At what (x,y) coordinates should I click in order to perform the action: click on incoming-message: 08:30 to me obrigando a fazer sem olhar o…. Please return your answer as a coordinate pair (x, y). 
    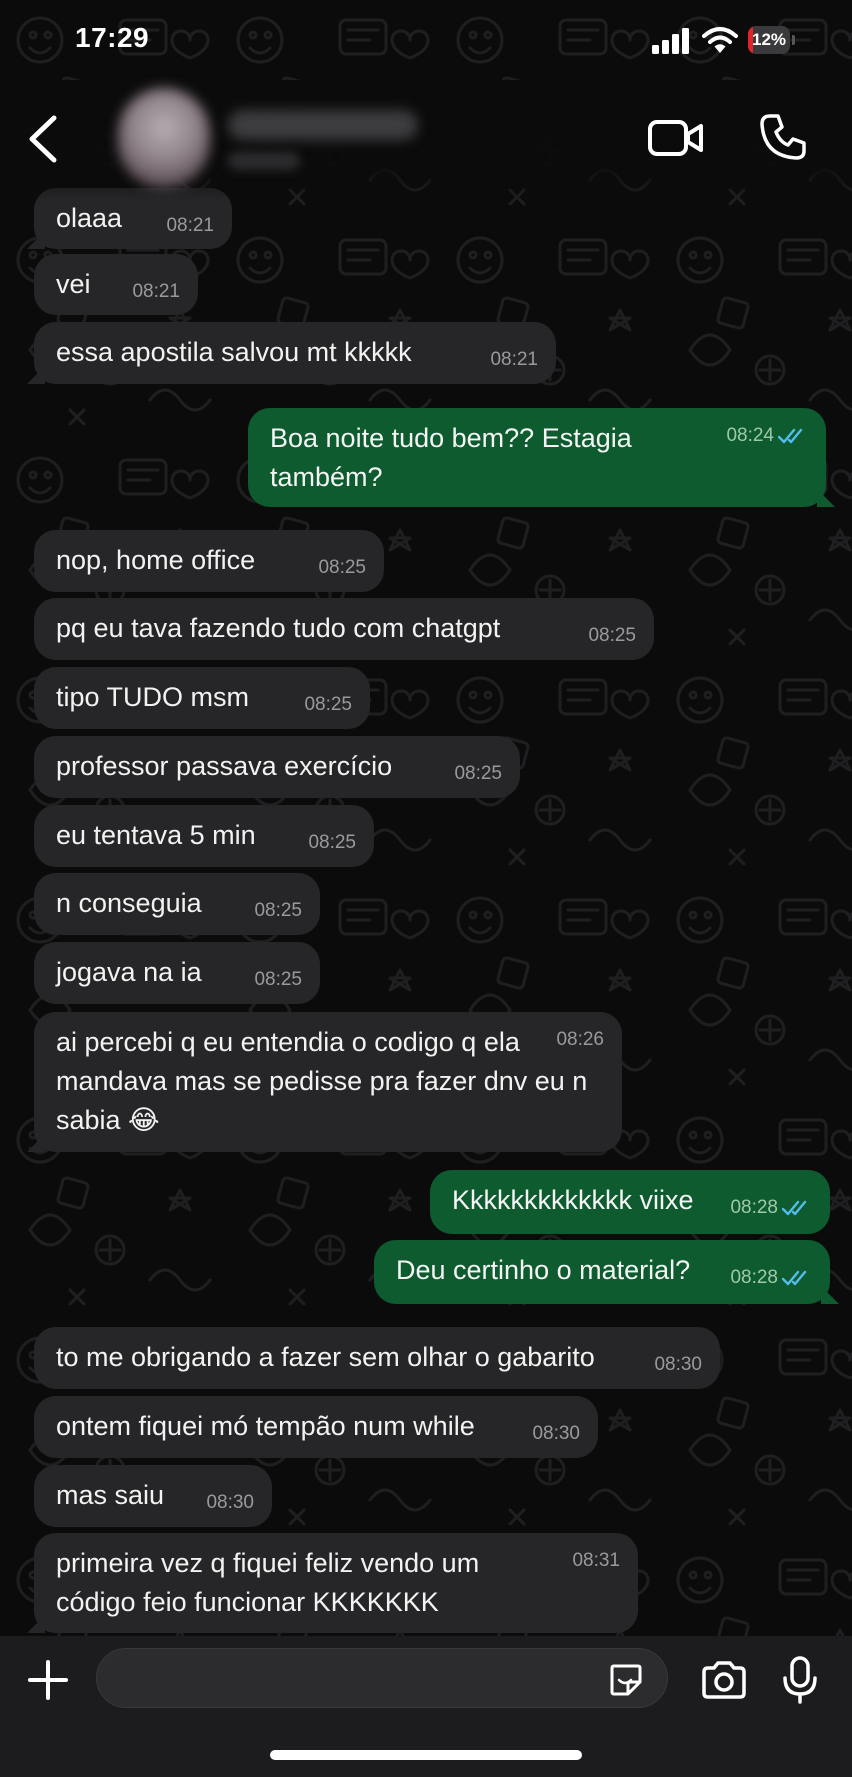
    Looking at the image, I should click on (377, 1358).